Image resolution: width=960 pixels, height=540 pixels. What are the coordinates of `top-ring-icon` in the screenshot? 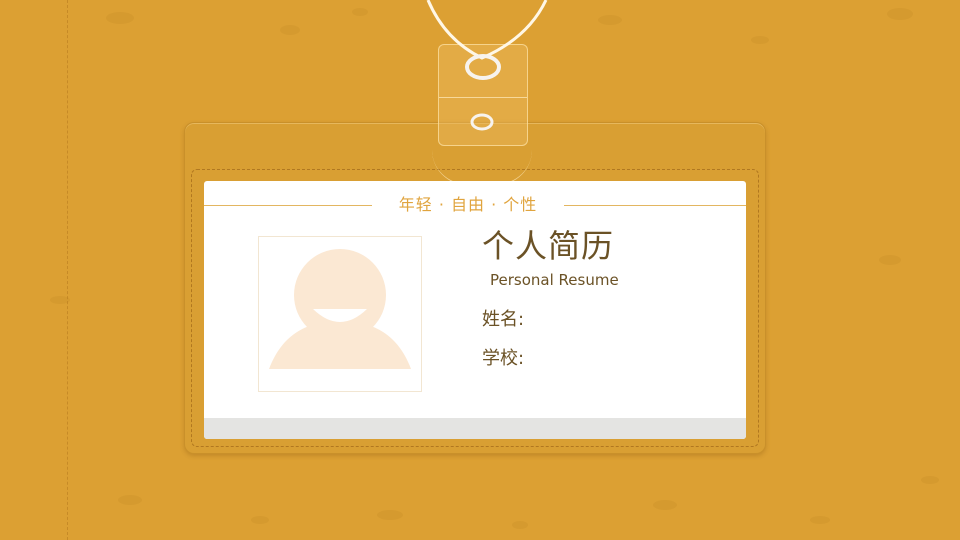 It's located at (483, 67).